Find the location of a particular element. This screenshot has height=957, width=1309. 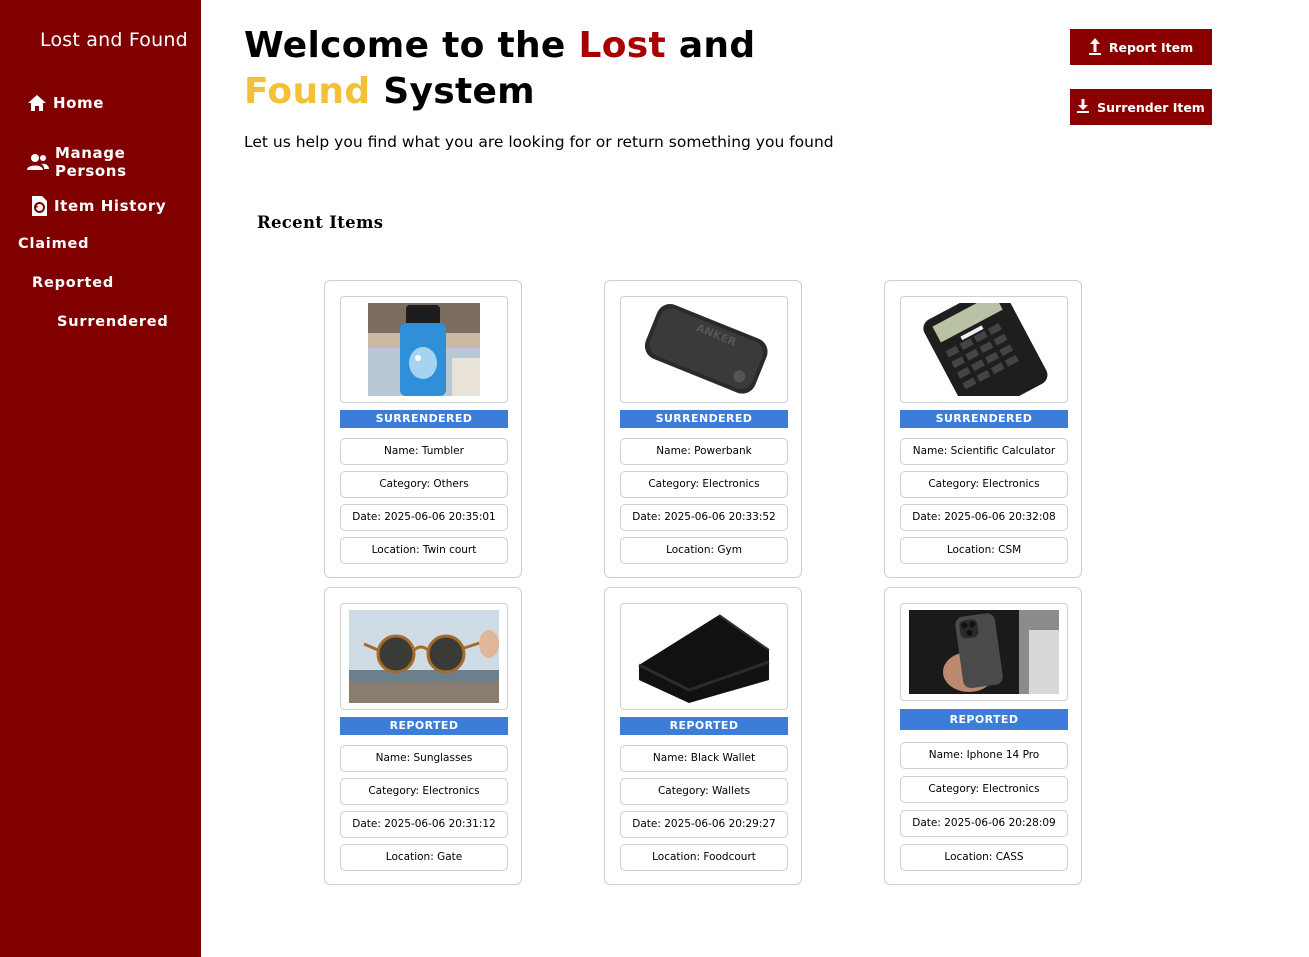

item-location: Location: Gate is located at coordinates (424, 857).